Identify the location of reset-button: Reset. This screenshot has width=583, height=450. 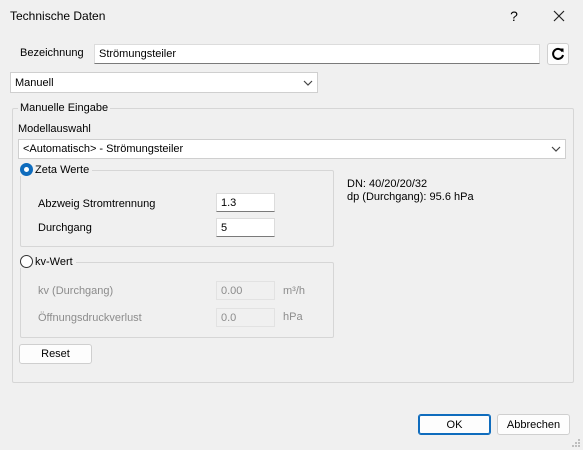
(55, 354).